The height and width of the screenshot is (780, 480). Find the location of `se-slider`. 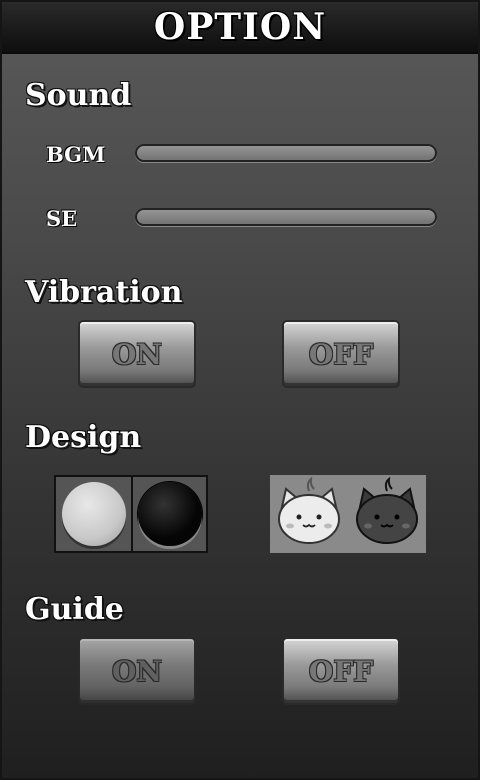

se-slider is located at coordinates (286, 217).